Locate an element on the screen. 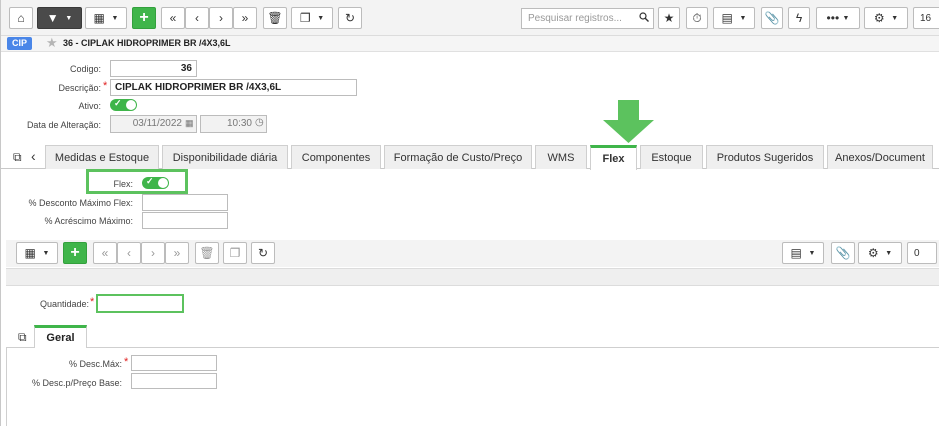  favorite-button: ★ is located at coordinates (669, 18).